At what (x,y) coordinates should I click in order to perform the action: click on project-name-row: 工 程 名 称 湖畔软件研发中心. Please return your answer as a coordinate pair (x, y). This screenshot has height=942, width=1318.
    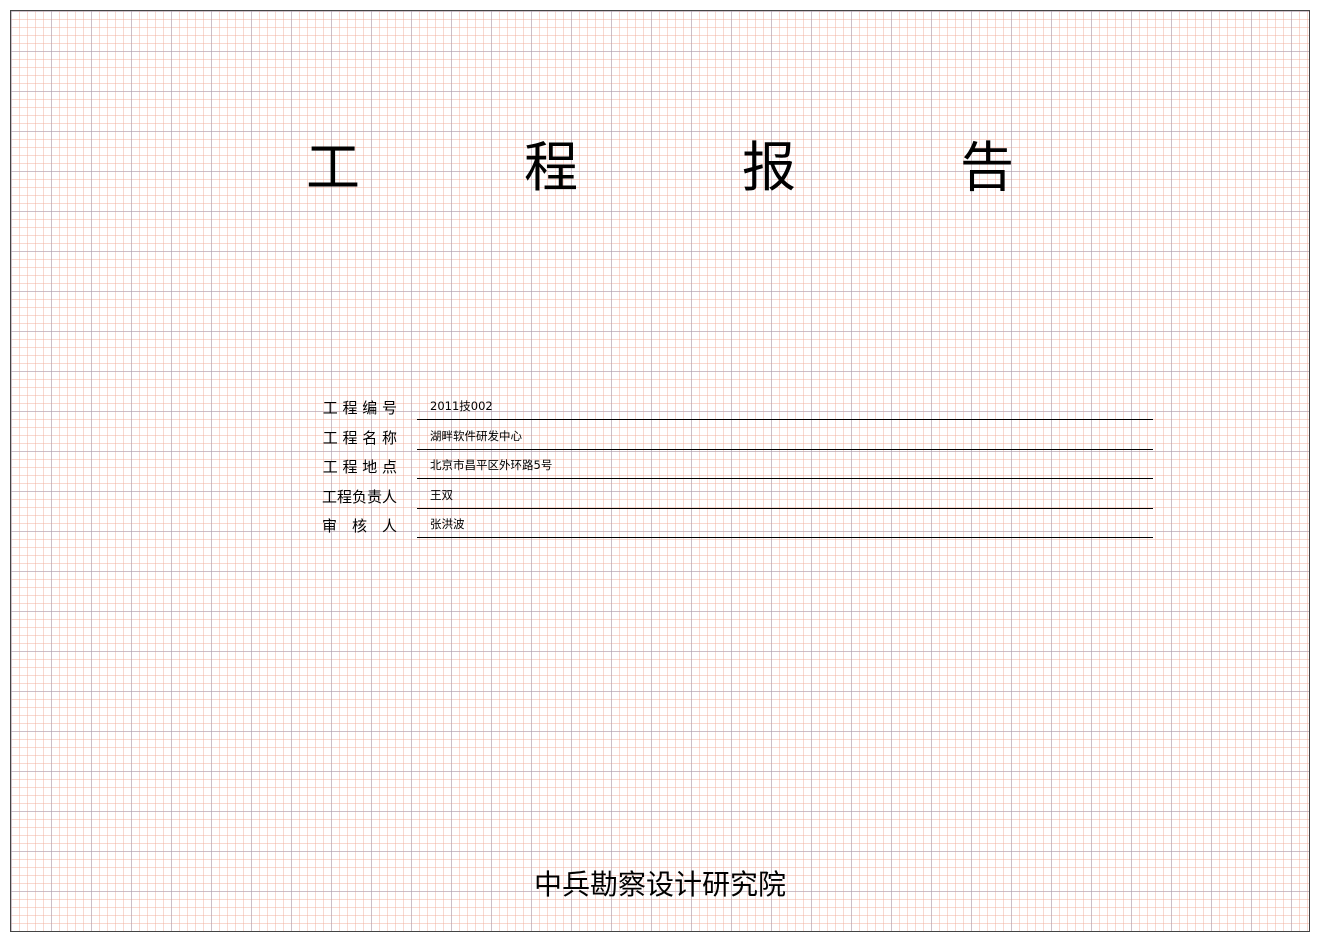
    Looking at the image, I should click on (730, 434).